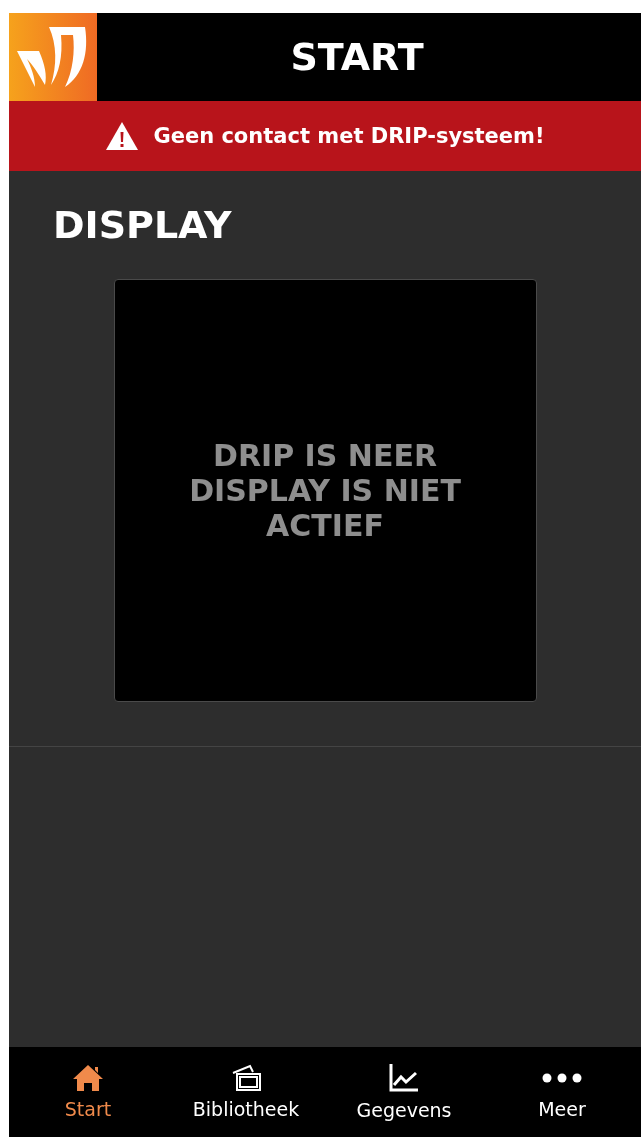 This screenshot has height=1137, width=641. What do you see at coordinates (88, 1078) in the screenshot?
I see `home-icon` at bounding box center [88, 1078].